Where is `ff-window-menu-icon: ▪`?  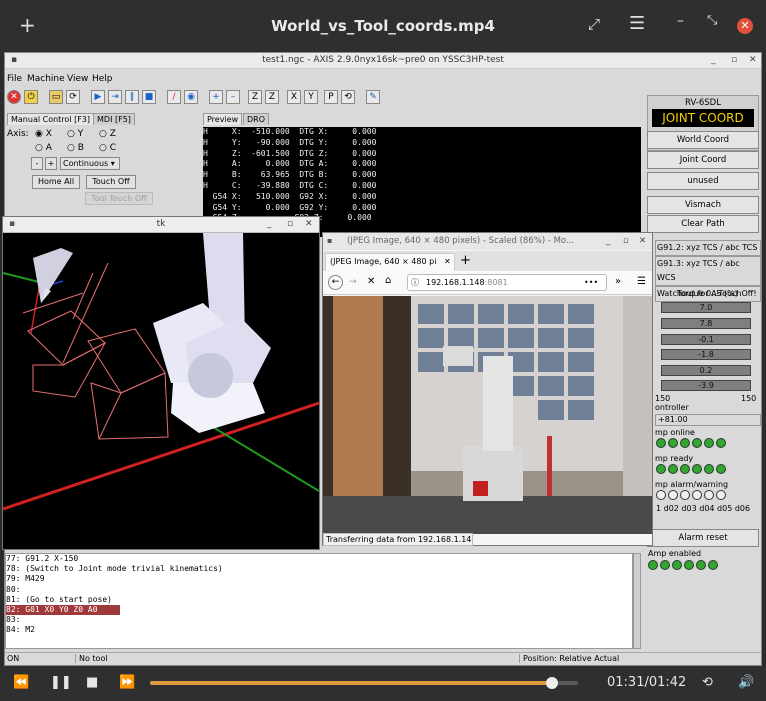 ff-window-menu-icon: ▪ is located at coordinates (329, 240).